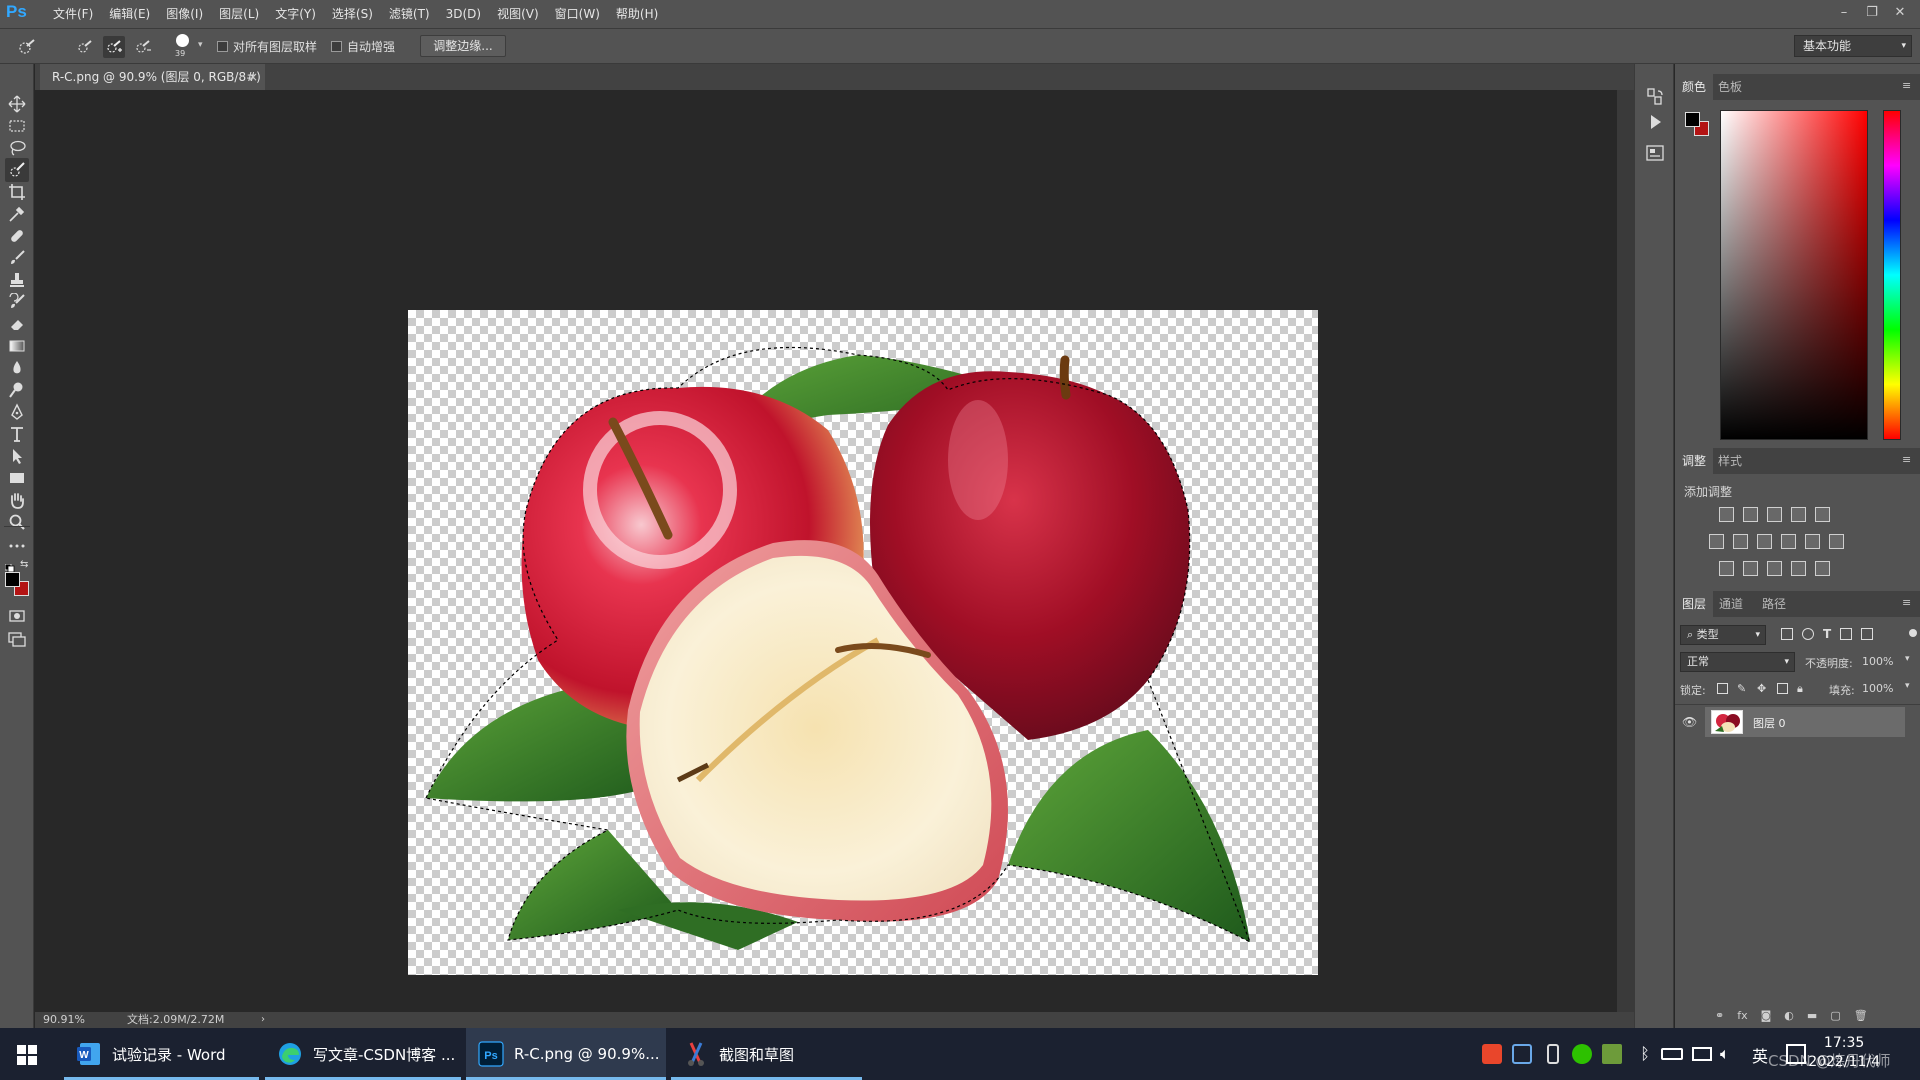 This screenshot has width=1920, height=1080. Describe the element at coordinates (64, 1020) in the screenshot. I see `zoom-level: 90.91%` at that location.